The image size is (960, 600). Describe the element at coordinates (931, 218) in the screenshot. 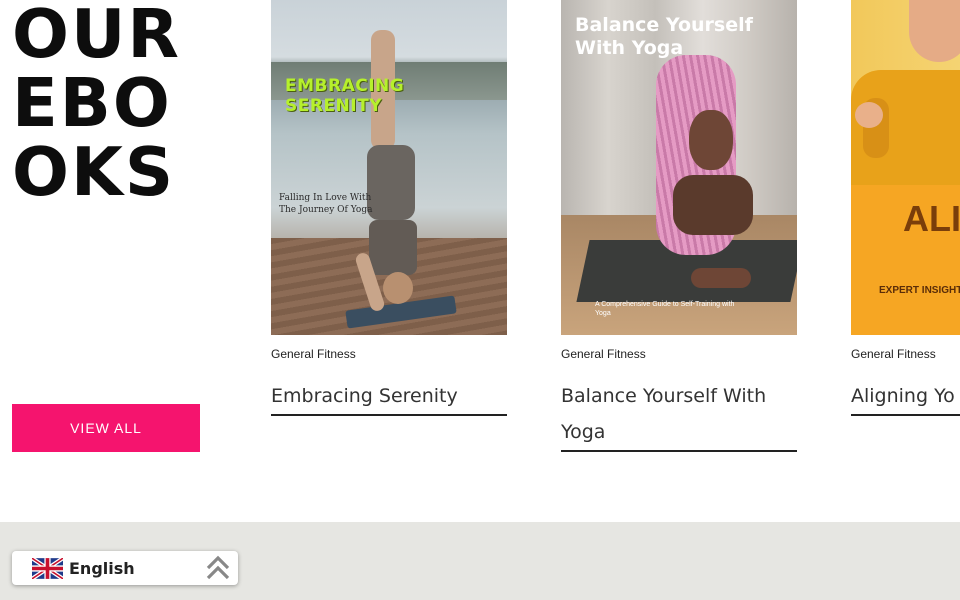

I see `cover-title: ALIG YOUR` at that location.